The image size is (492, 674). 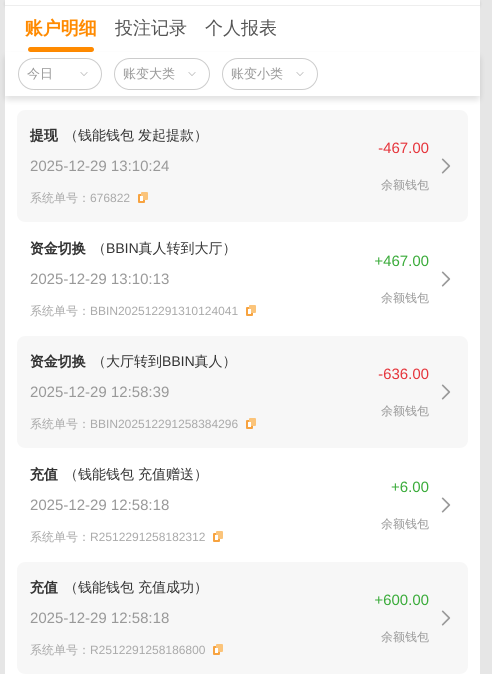 I want to click on transaction-time: 2025-12-29 12:58:39, so click(x=100, y=393).